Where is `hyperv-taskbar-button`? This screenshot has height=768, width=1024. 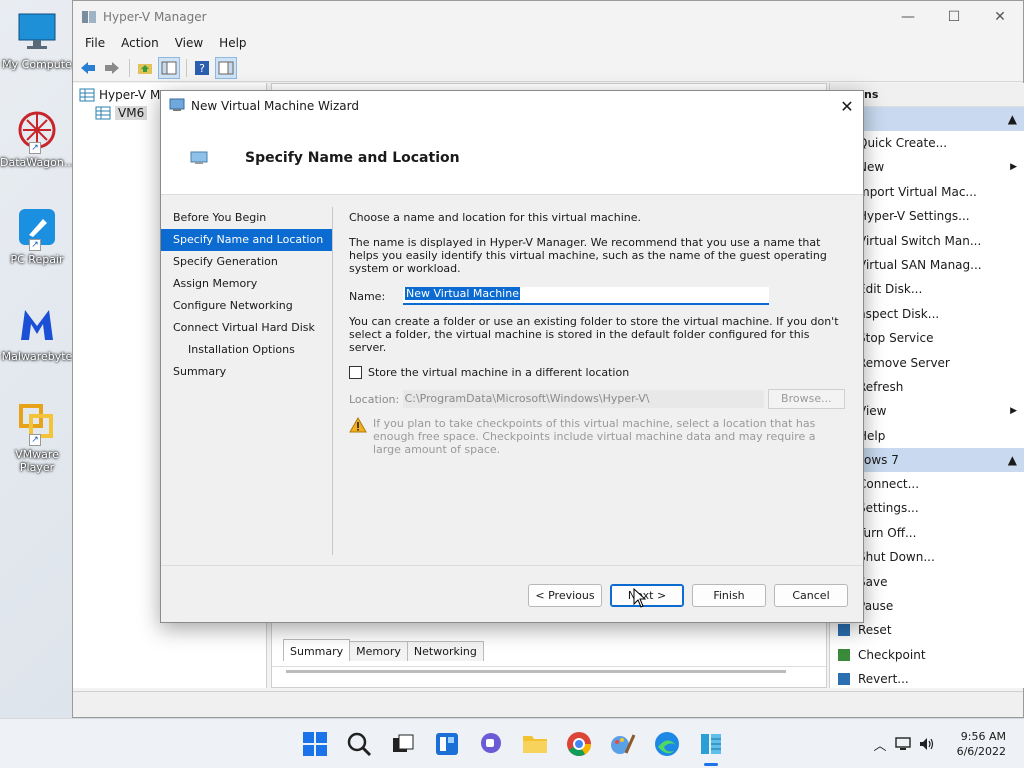
hyperv-taskbar-button is located at coordinates (711, 748).